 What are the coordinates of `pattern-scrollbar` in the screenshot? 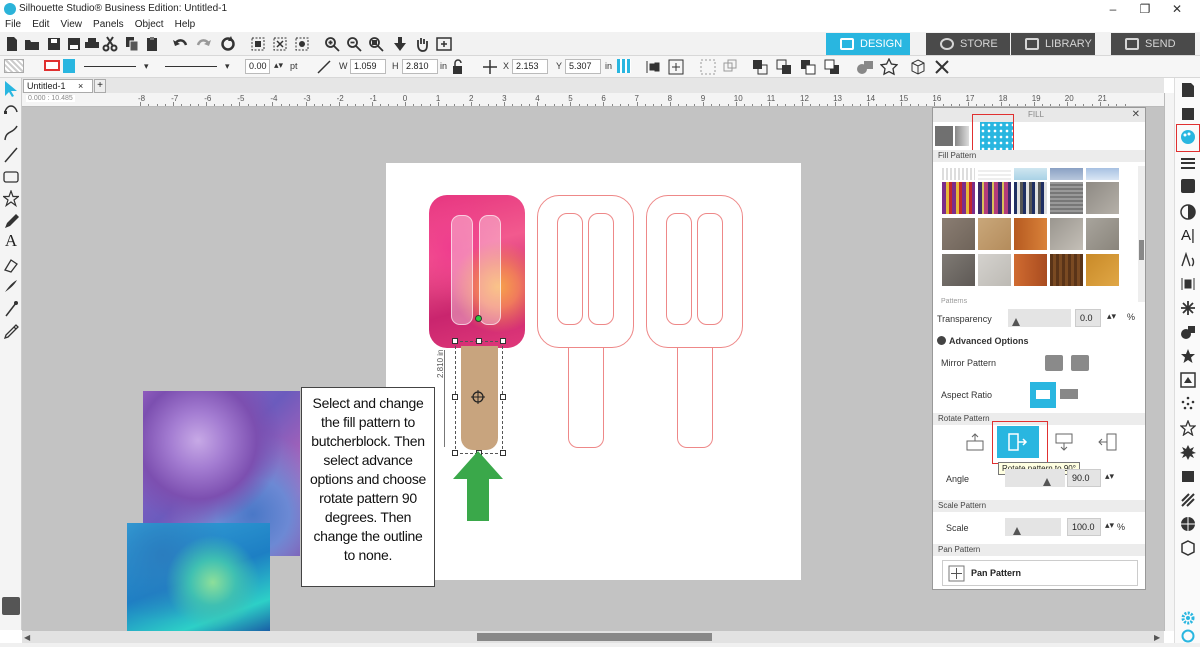 It's located at (1141, 234).